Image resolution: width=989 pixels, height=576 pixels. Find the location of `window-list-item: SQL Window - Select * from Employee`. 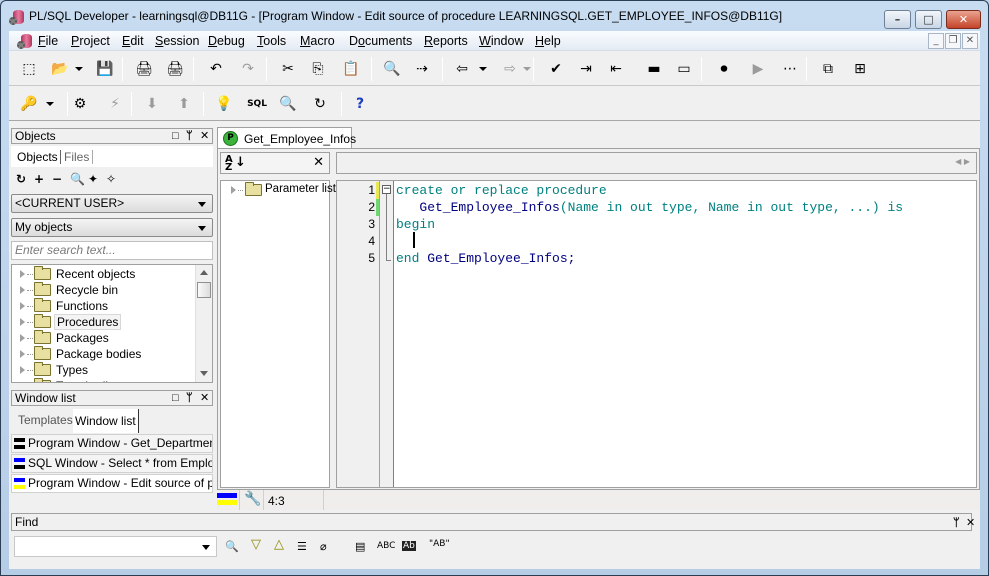

window-list-item: SQL Window - Select * from Employee is located at coordinates (112, 463).